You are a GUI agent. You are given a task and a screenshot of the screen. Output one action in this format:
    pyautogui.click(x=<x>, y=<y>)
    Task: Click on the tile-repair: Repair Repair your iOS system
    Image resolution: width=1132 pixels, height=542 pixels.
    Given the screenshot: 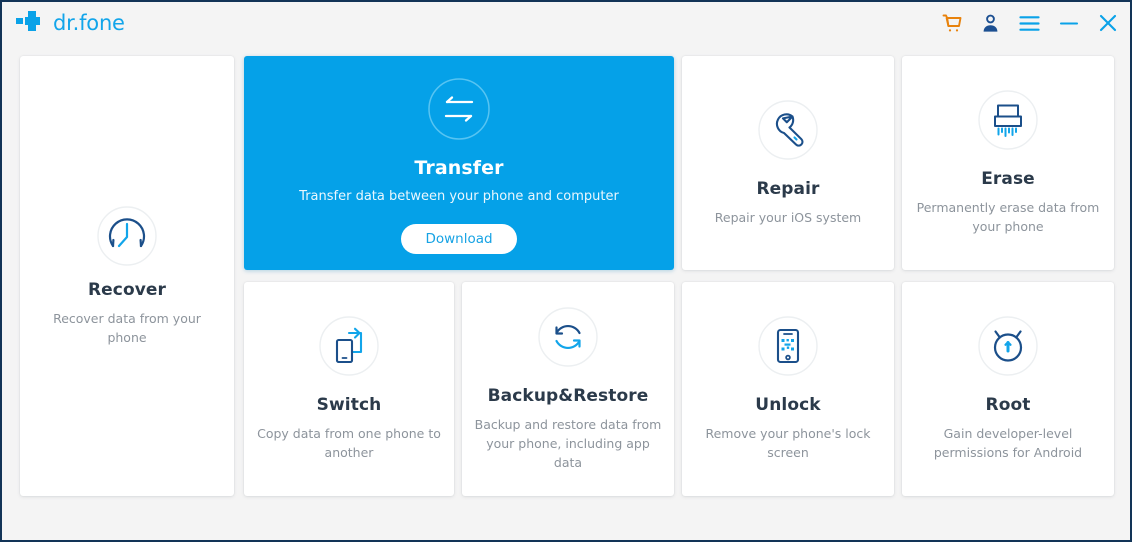 What is the action you would take?
    pyautogui.click(x=788, y=163)
    